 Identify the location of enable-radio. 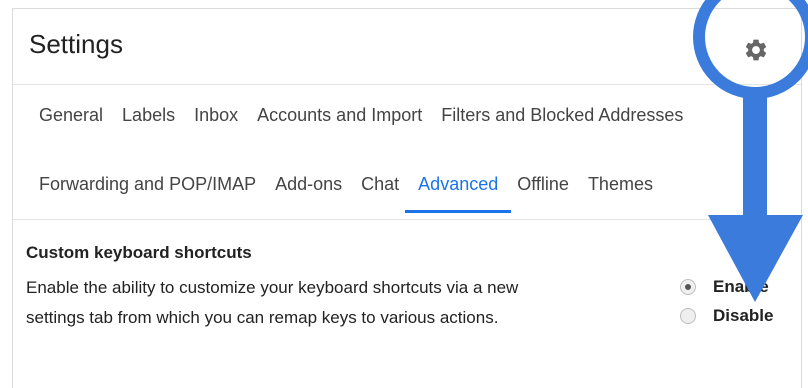
(688, 286).